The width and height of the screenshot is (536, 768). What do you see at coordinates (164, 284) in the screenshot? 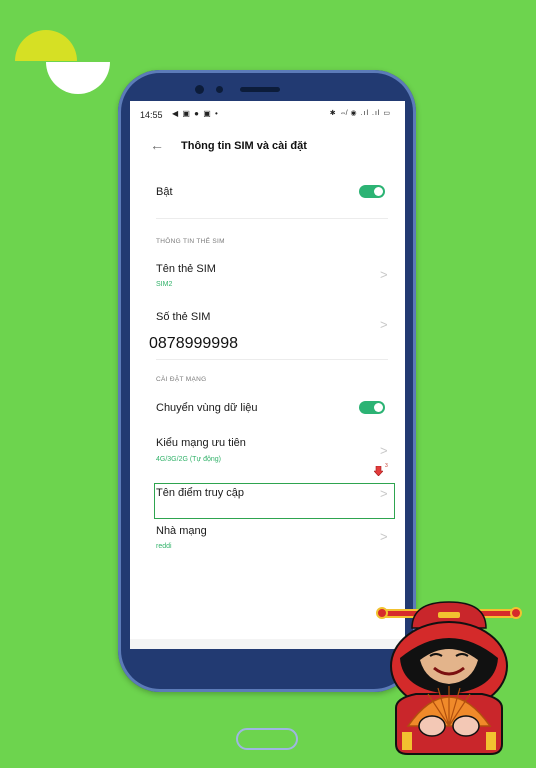
I see `sim-name-value: SIM2` at bounding box center [164, 284].